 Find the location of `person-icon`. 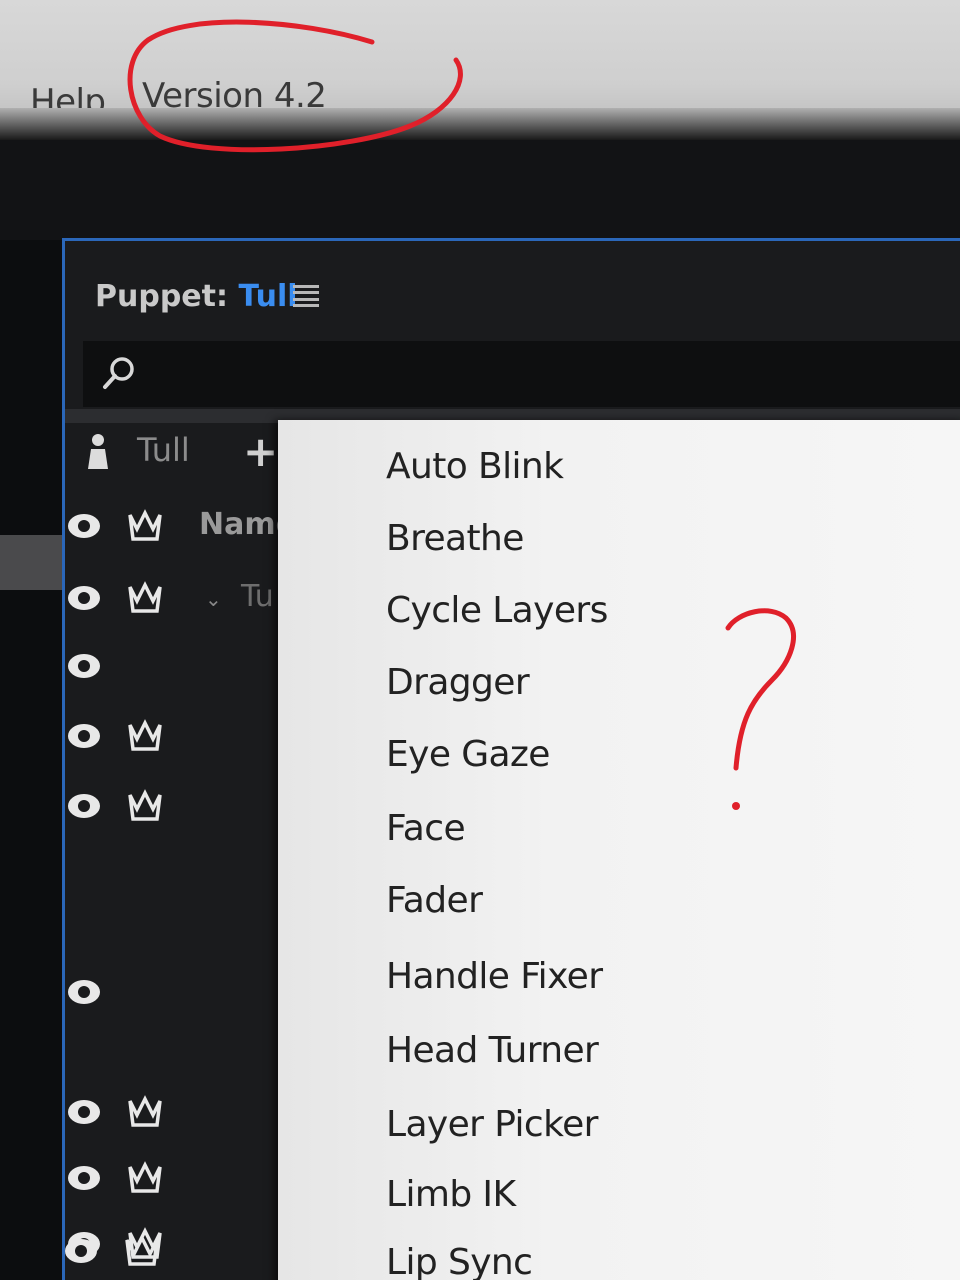

person-icon is located at coordinates (98, 451).